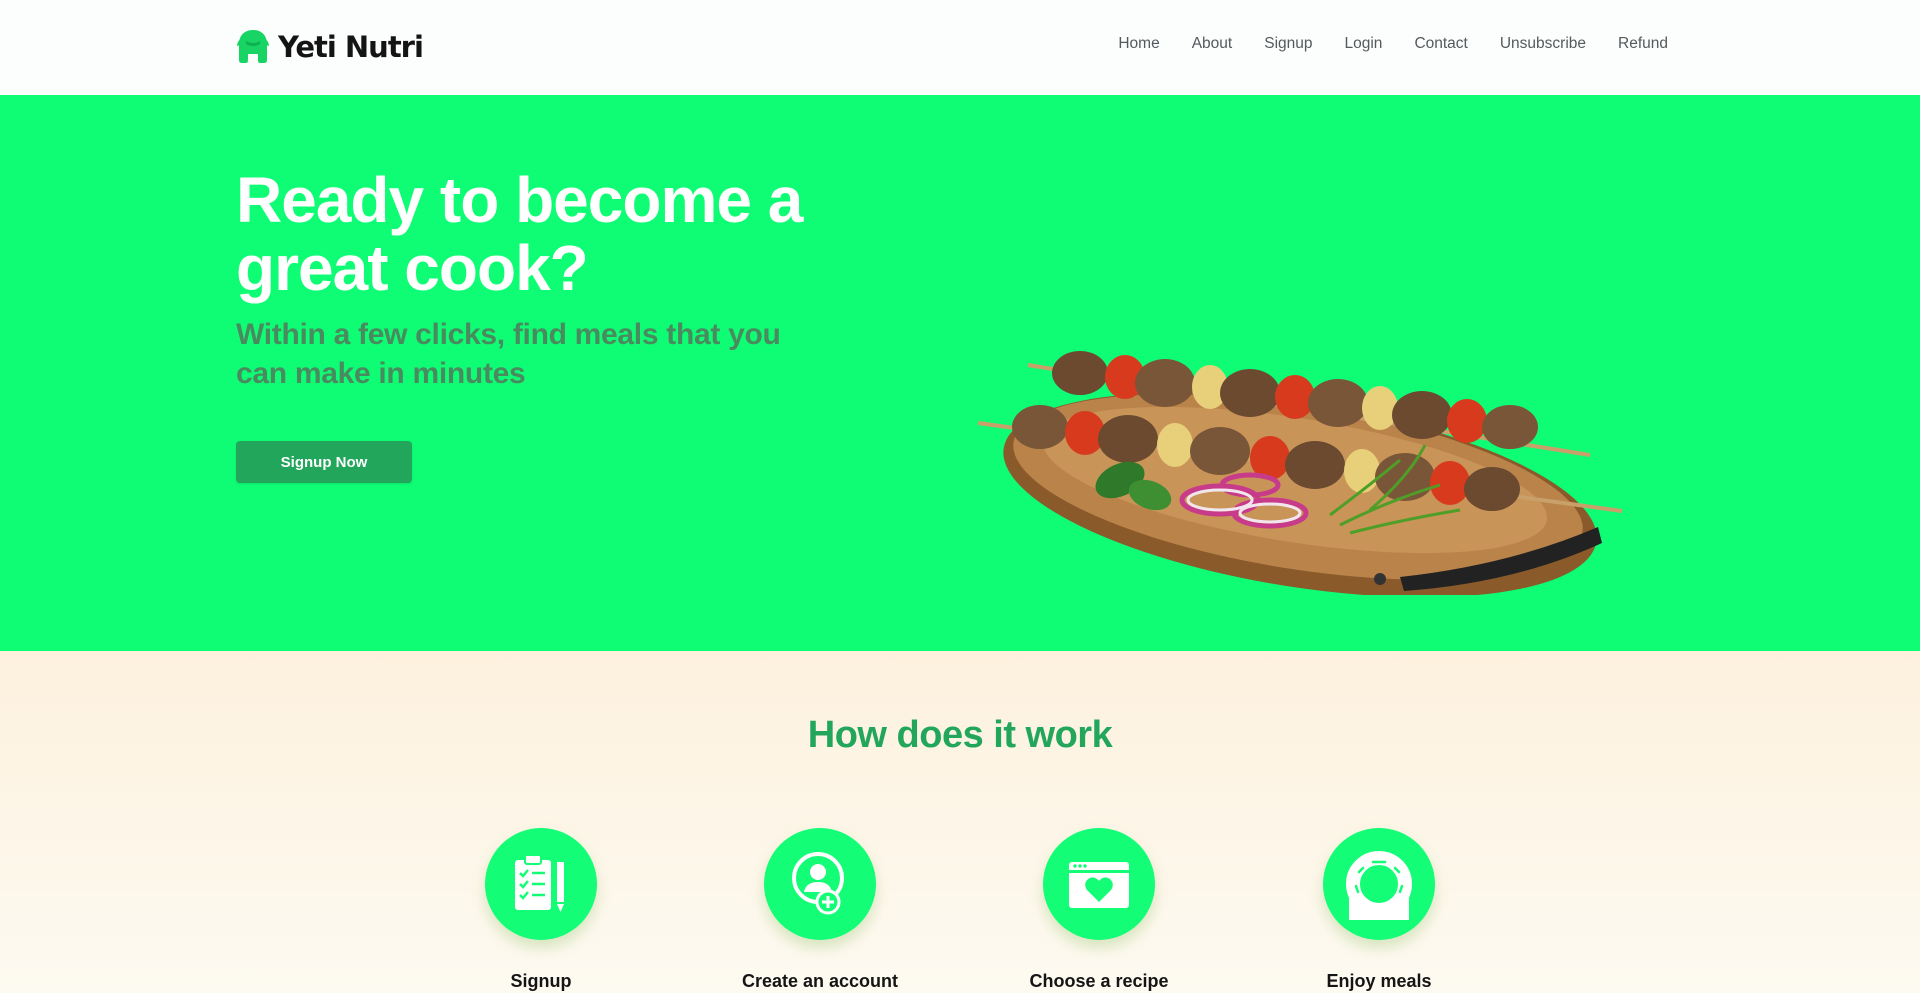 The image size is (1920, 993). I want to click on donut-icon, so click(1379, 885).